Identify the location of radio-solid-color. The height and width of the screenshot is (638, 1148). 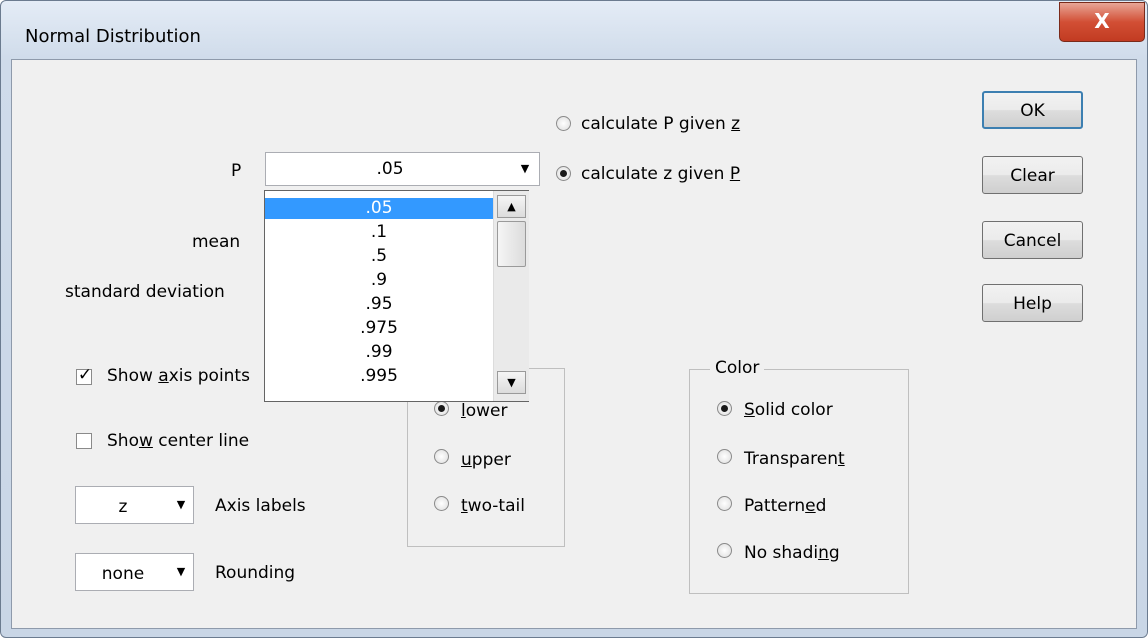
(724, 408).